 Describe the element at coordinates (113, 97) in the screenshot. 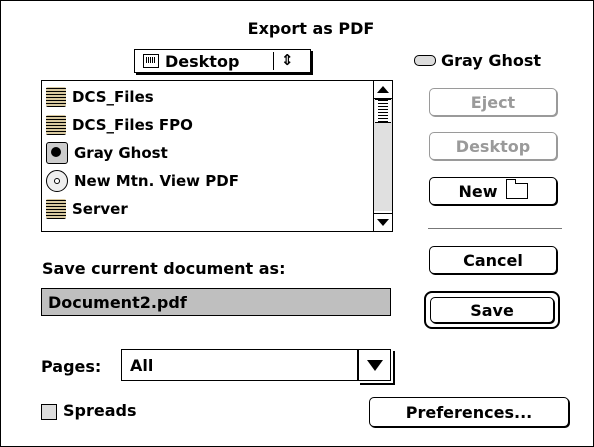

I see `list-item-label: DCS_Files` at that location.